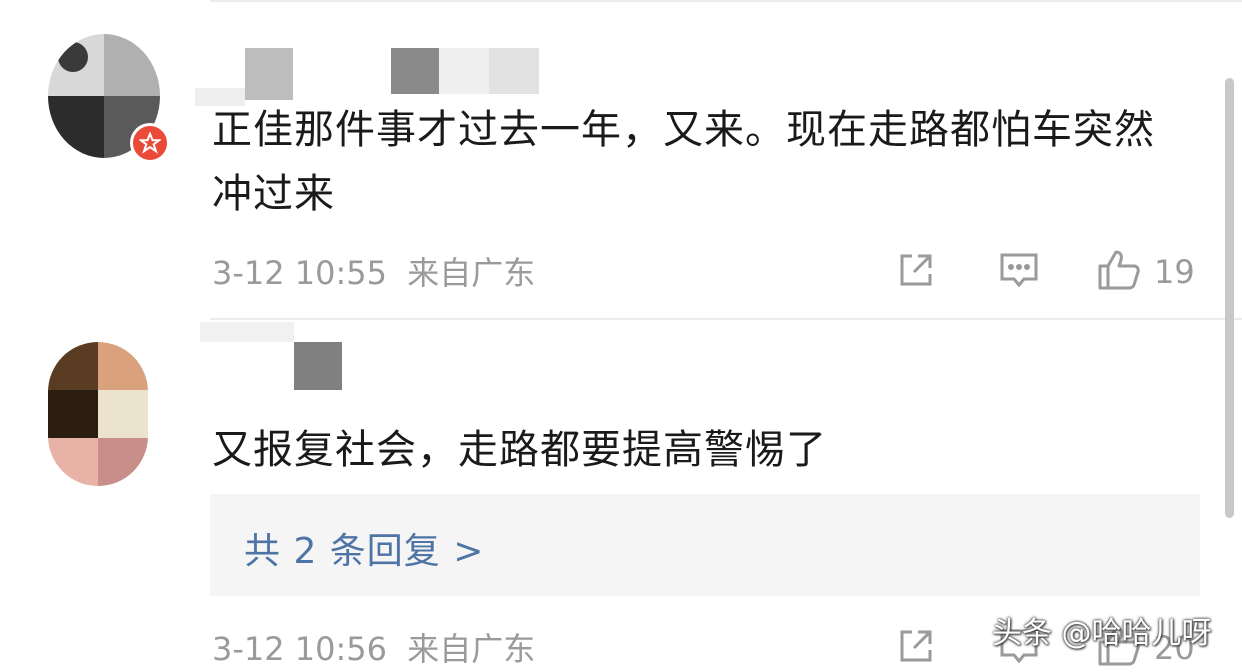 Image resolution: width=1242 pixels, height=672 pixels. Describe the element at coordinates (364, 548) in the screenshot. I see `view-replies-link: 共 2 条回复 >` at that location.